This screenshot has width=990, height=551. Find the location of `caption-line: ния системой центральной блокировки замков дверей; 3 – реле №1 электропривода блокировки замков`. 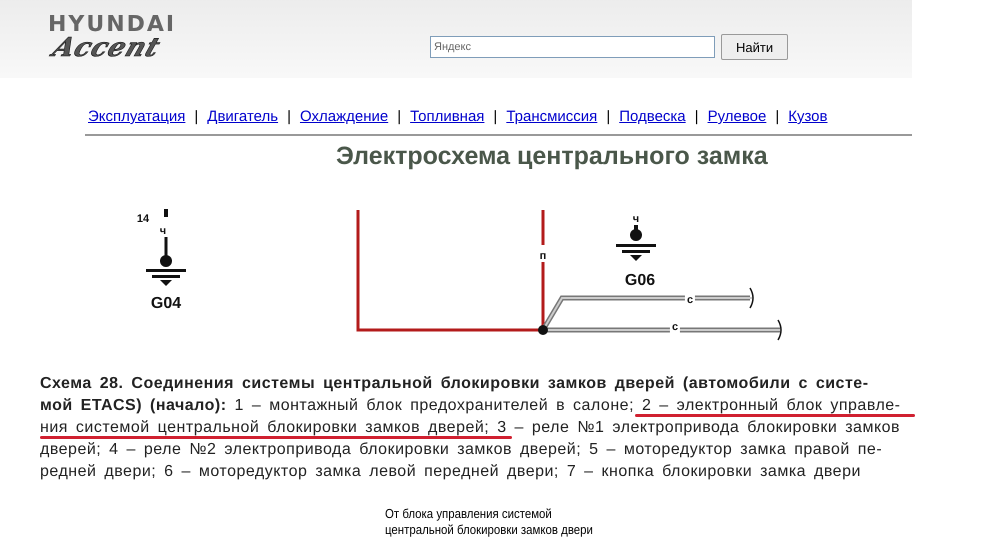

caption-line: ния системой центральной блокировки замков дверей; 3 – реле №1 электропривода блокировки замков is located at coordinates (470, 427).